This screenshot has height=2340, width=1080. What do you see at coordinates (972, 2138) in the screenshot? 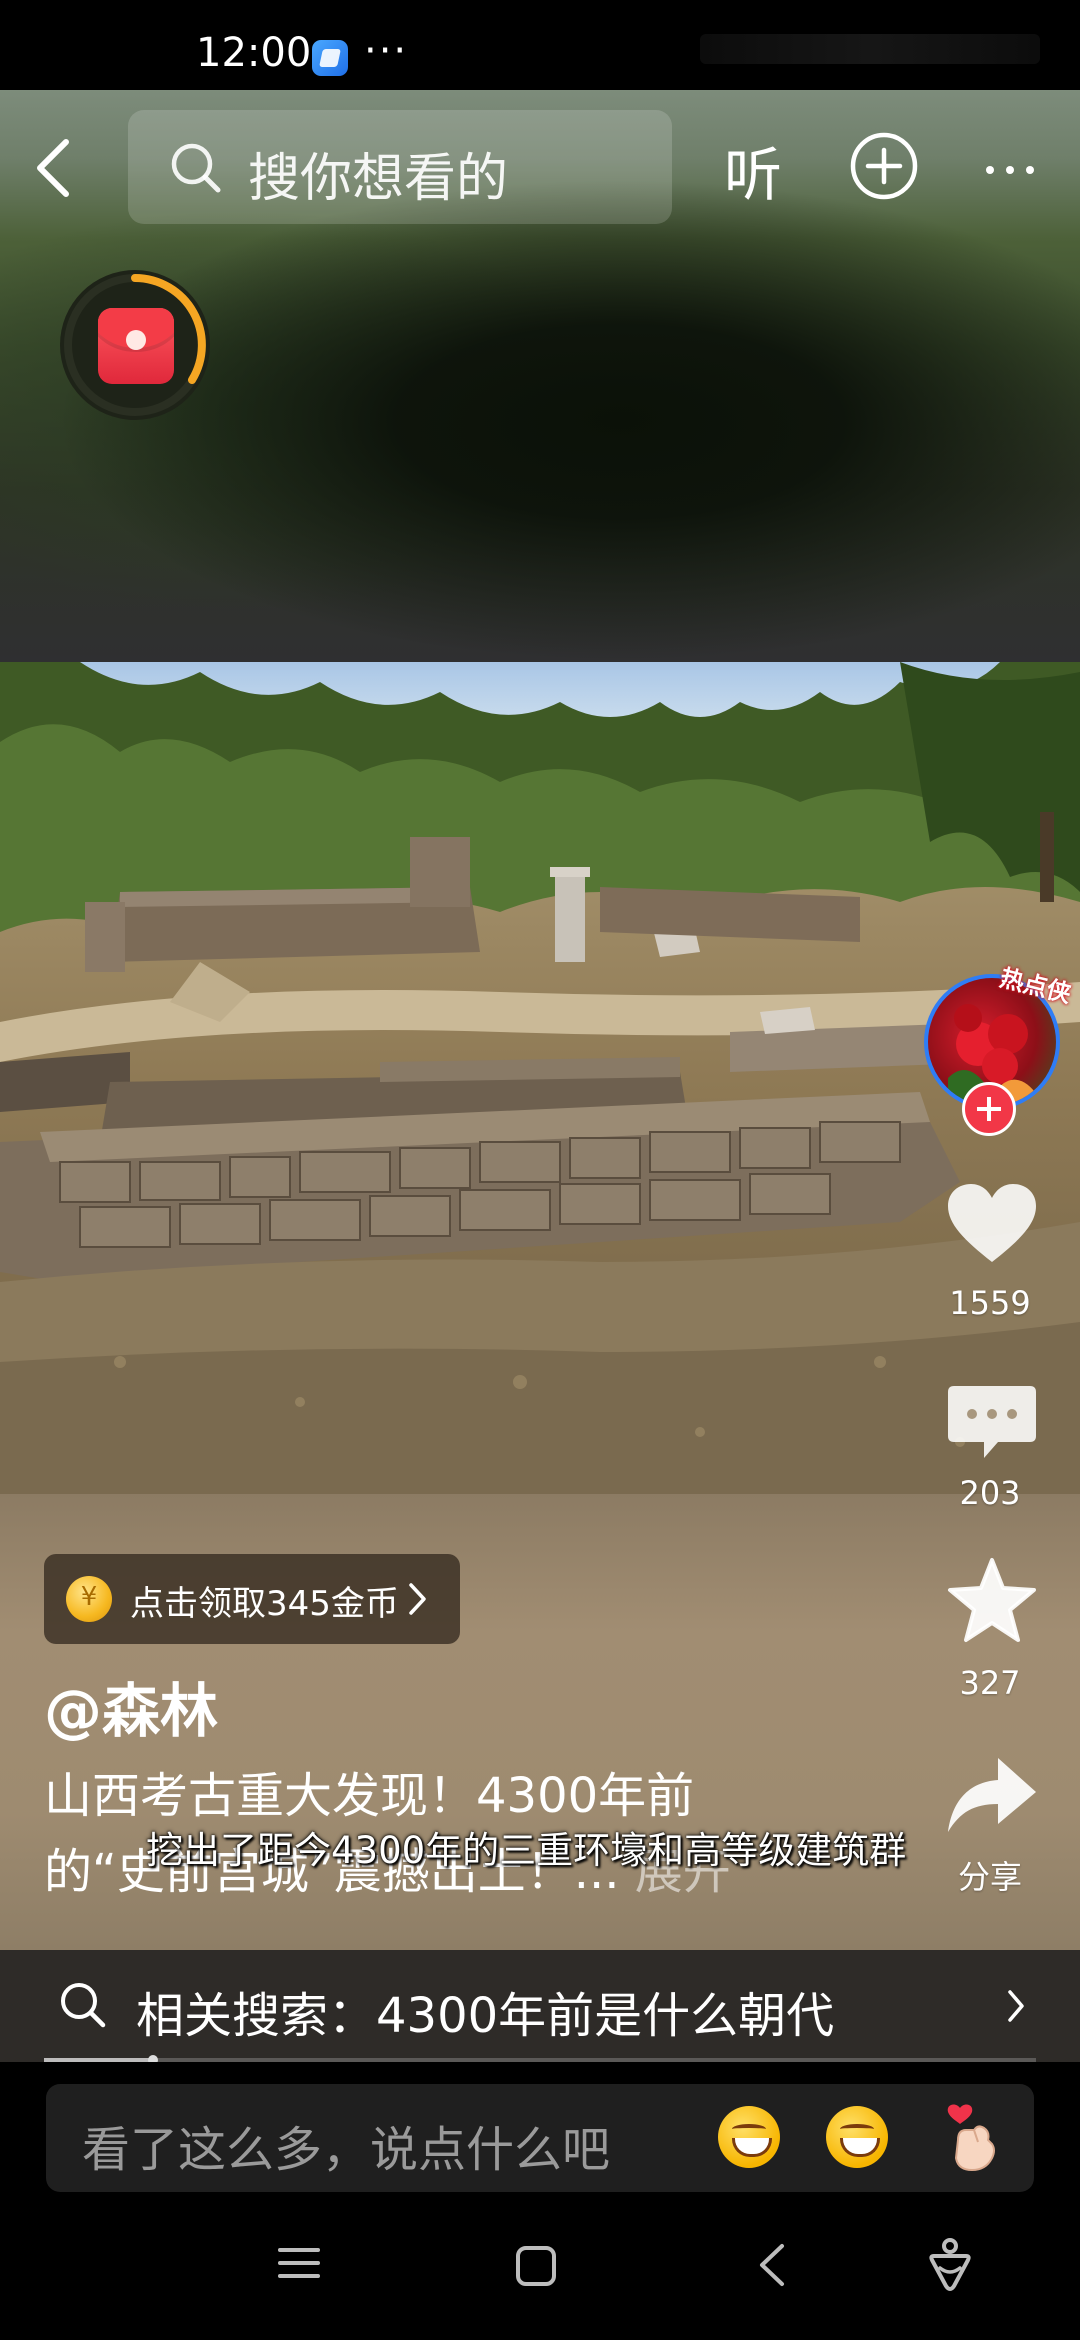
I see `finger-heart-emoji-icon` at bounding box center [972, 2138].